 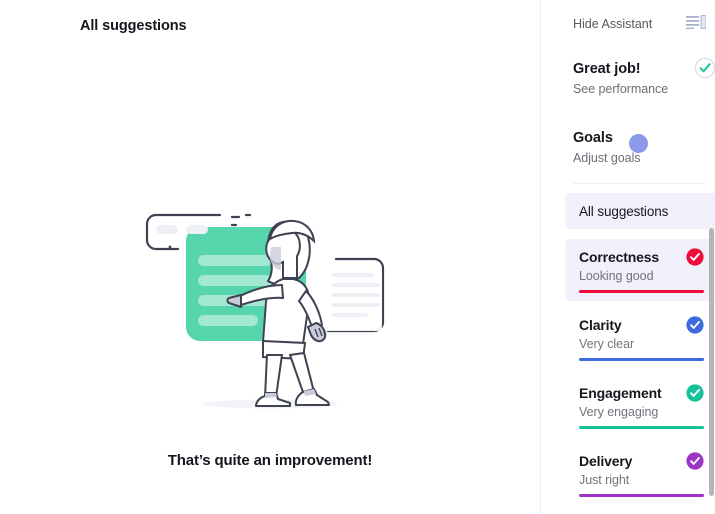 What do you see at coordinates (270, 460) in the screenshot?
I see `illustration-caption: That’s quite an improvement!` at bounding box center [270, 460].